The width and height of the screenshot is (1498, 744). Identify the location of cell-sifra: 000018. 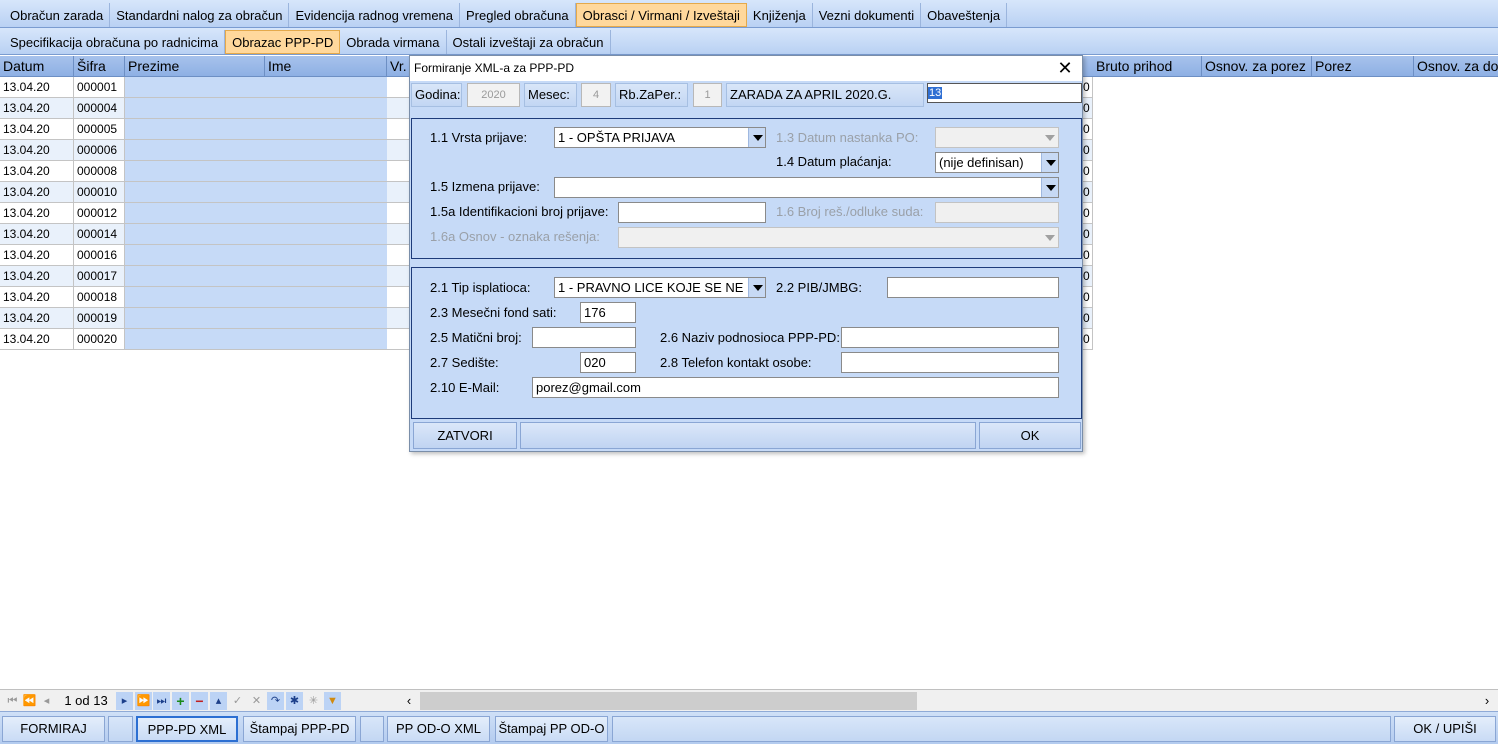
(99, 297).